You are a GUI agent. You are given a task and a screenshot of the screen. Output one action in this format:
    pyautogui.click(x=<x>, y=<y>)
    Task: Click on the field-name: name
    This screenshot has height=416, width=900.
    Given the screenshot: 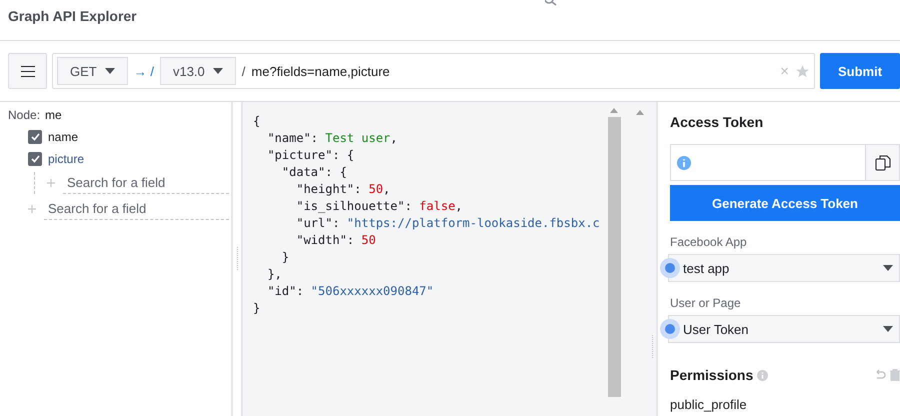 What is the action you would take?
    pyautogui.click(x=63, y=137)
    